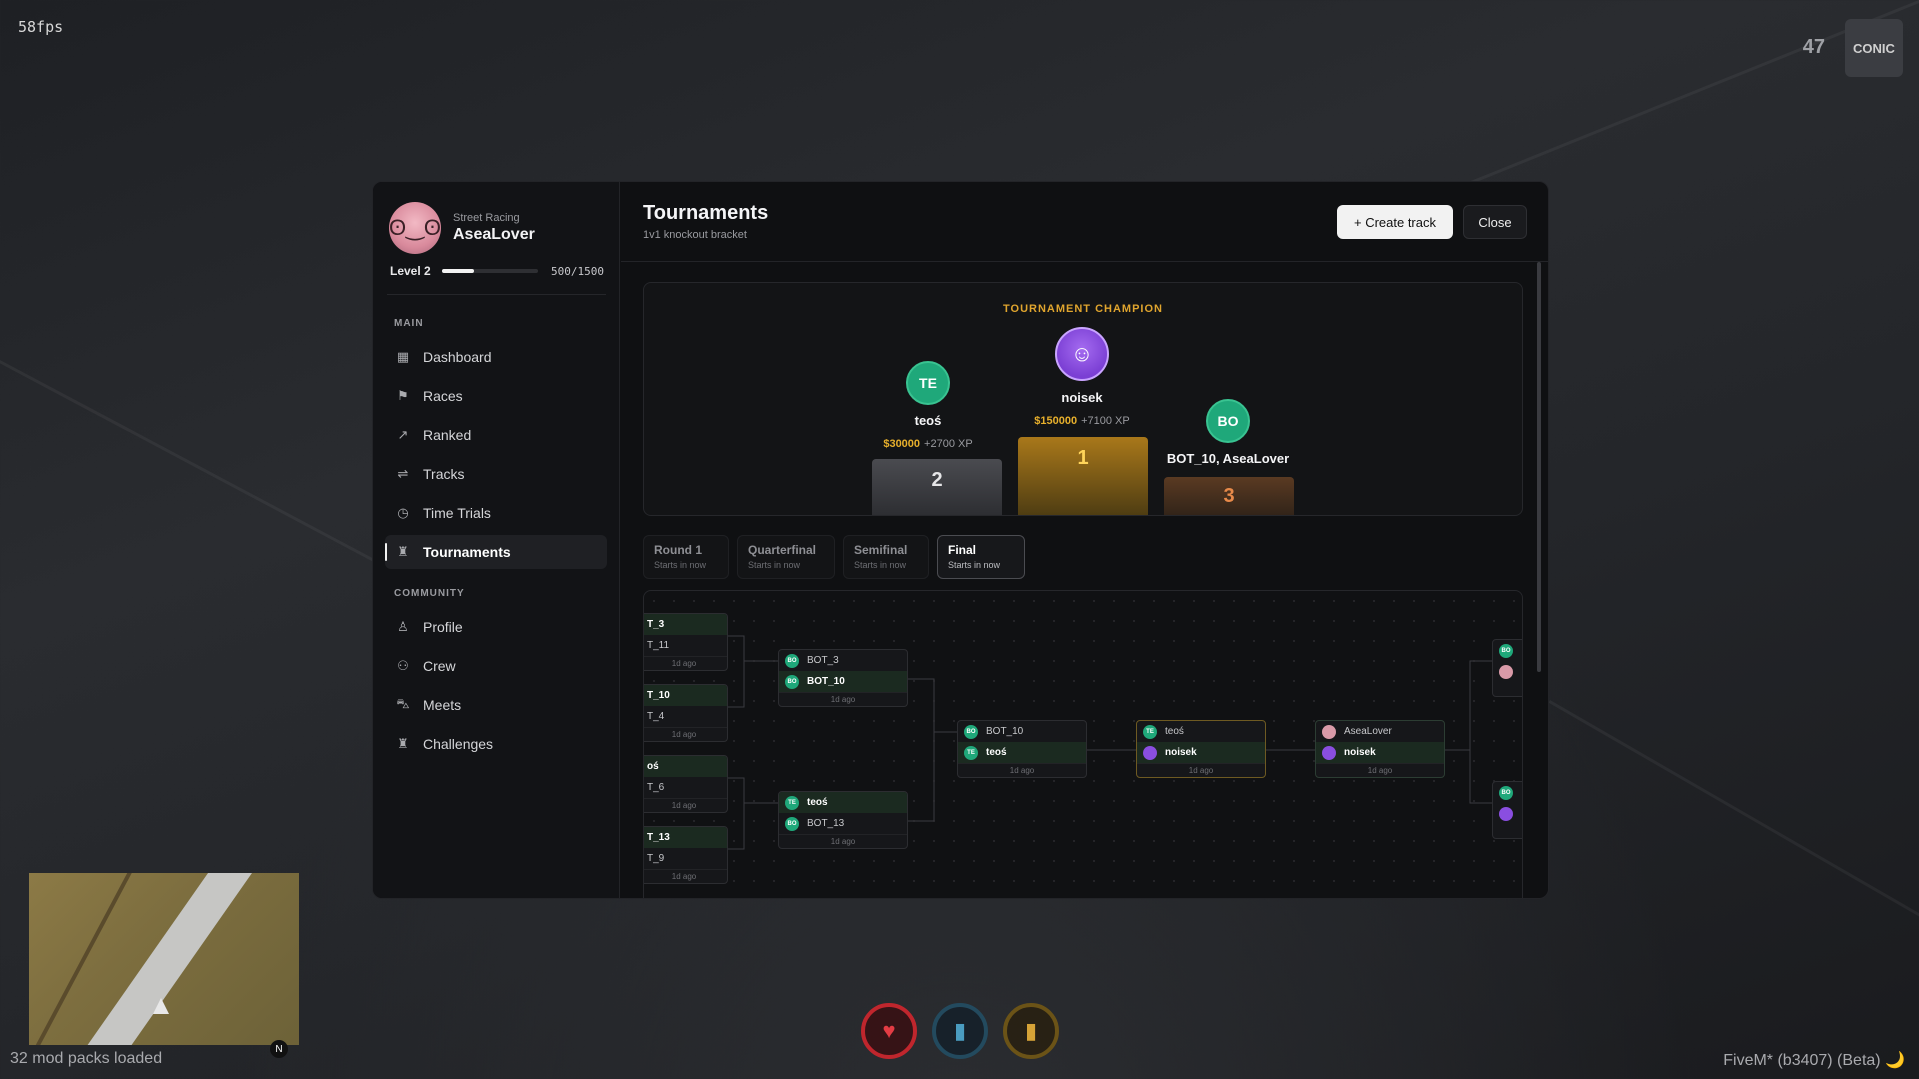  What do you see at coordinates (1395, 222) in the screenshot?
I see `create-track-button: + Create track` at bounding box center [1395, 222].